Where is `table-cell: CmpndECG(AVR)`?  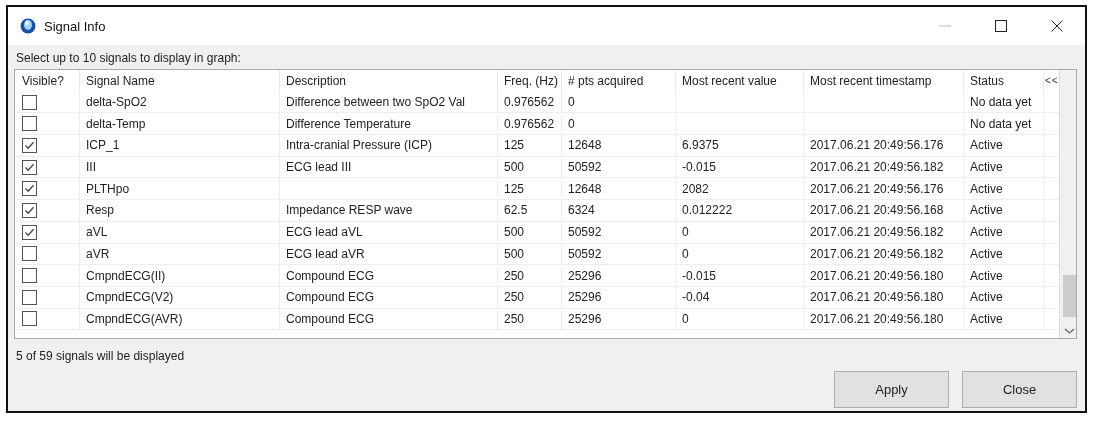
table-cell: CmpndECG(AVR) is located at coordinates (180, 319).